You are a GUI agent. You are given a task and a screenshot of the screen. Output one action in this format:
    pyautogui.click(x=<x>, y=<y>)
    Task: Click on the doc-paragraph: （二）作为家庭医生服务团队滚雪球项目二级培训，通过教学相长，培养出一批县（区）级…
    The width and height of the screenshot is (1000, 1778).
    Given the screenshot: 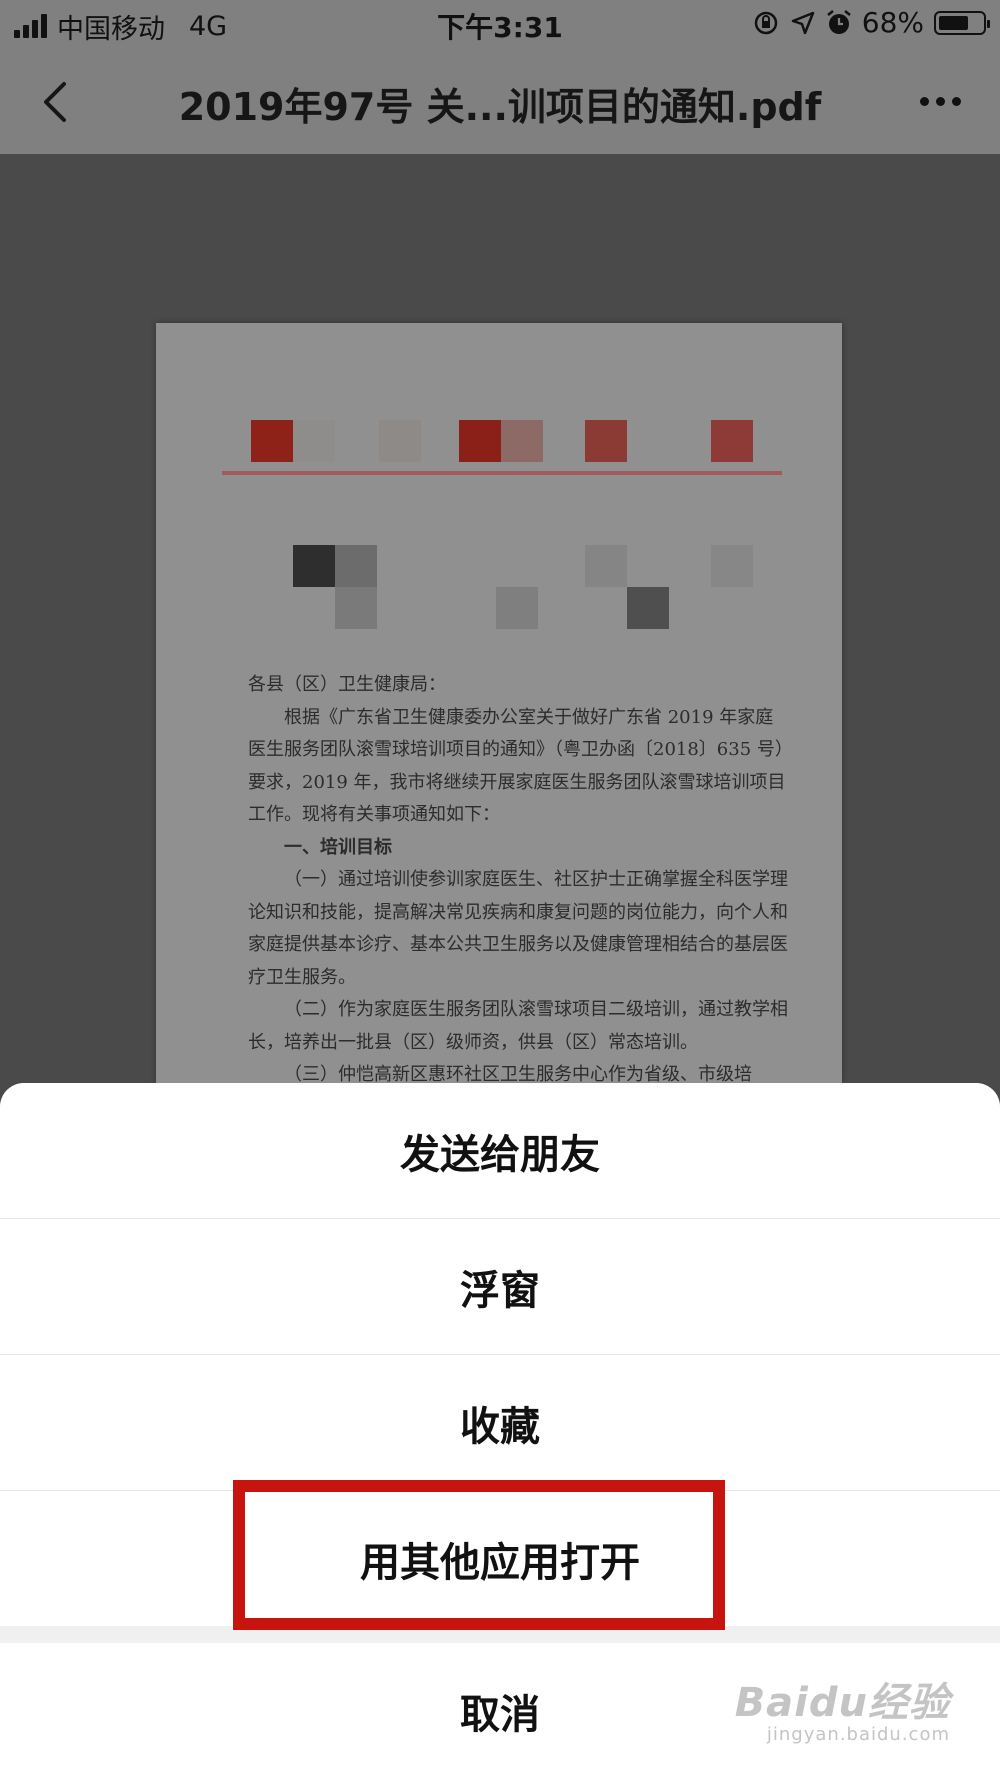 What is the action you would take?
    pyautogui.click(x=518, y=1026)
    